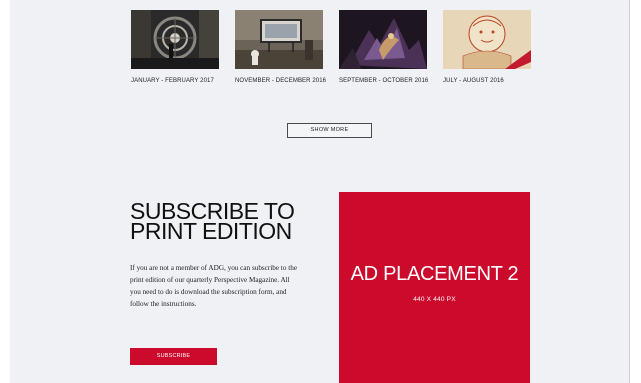 This screenshot has width=641, height=383. What do you see at coordinates (629, 191) in the screenshot?
I see `page-edge-divider` at bounding box center [629, 191].